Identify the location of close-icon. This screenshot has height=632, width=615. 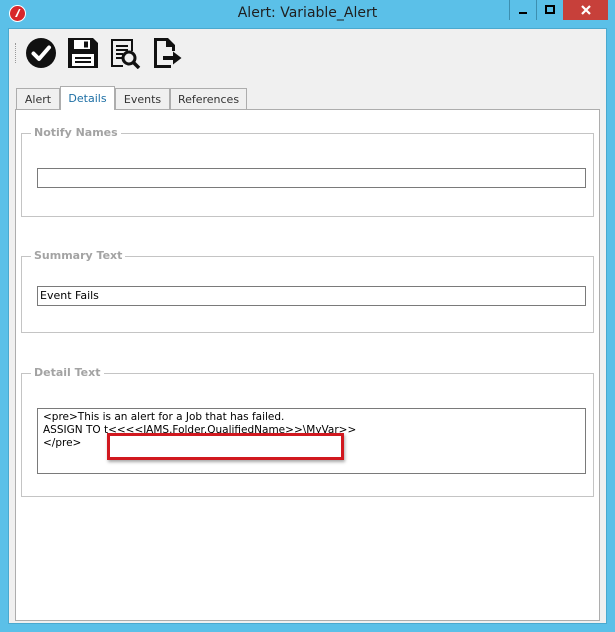
(585, 10).